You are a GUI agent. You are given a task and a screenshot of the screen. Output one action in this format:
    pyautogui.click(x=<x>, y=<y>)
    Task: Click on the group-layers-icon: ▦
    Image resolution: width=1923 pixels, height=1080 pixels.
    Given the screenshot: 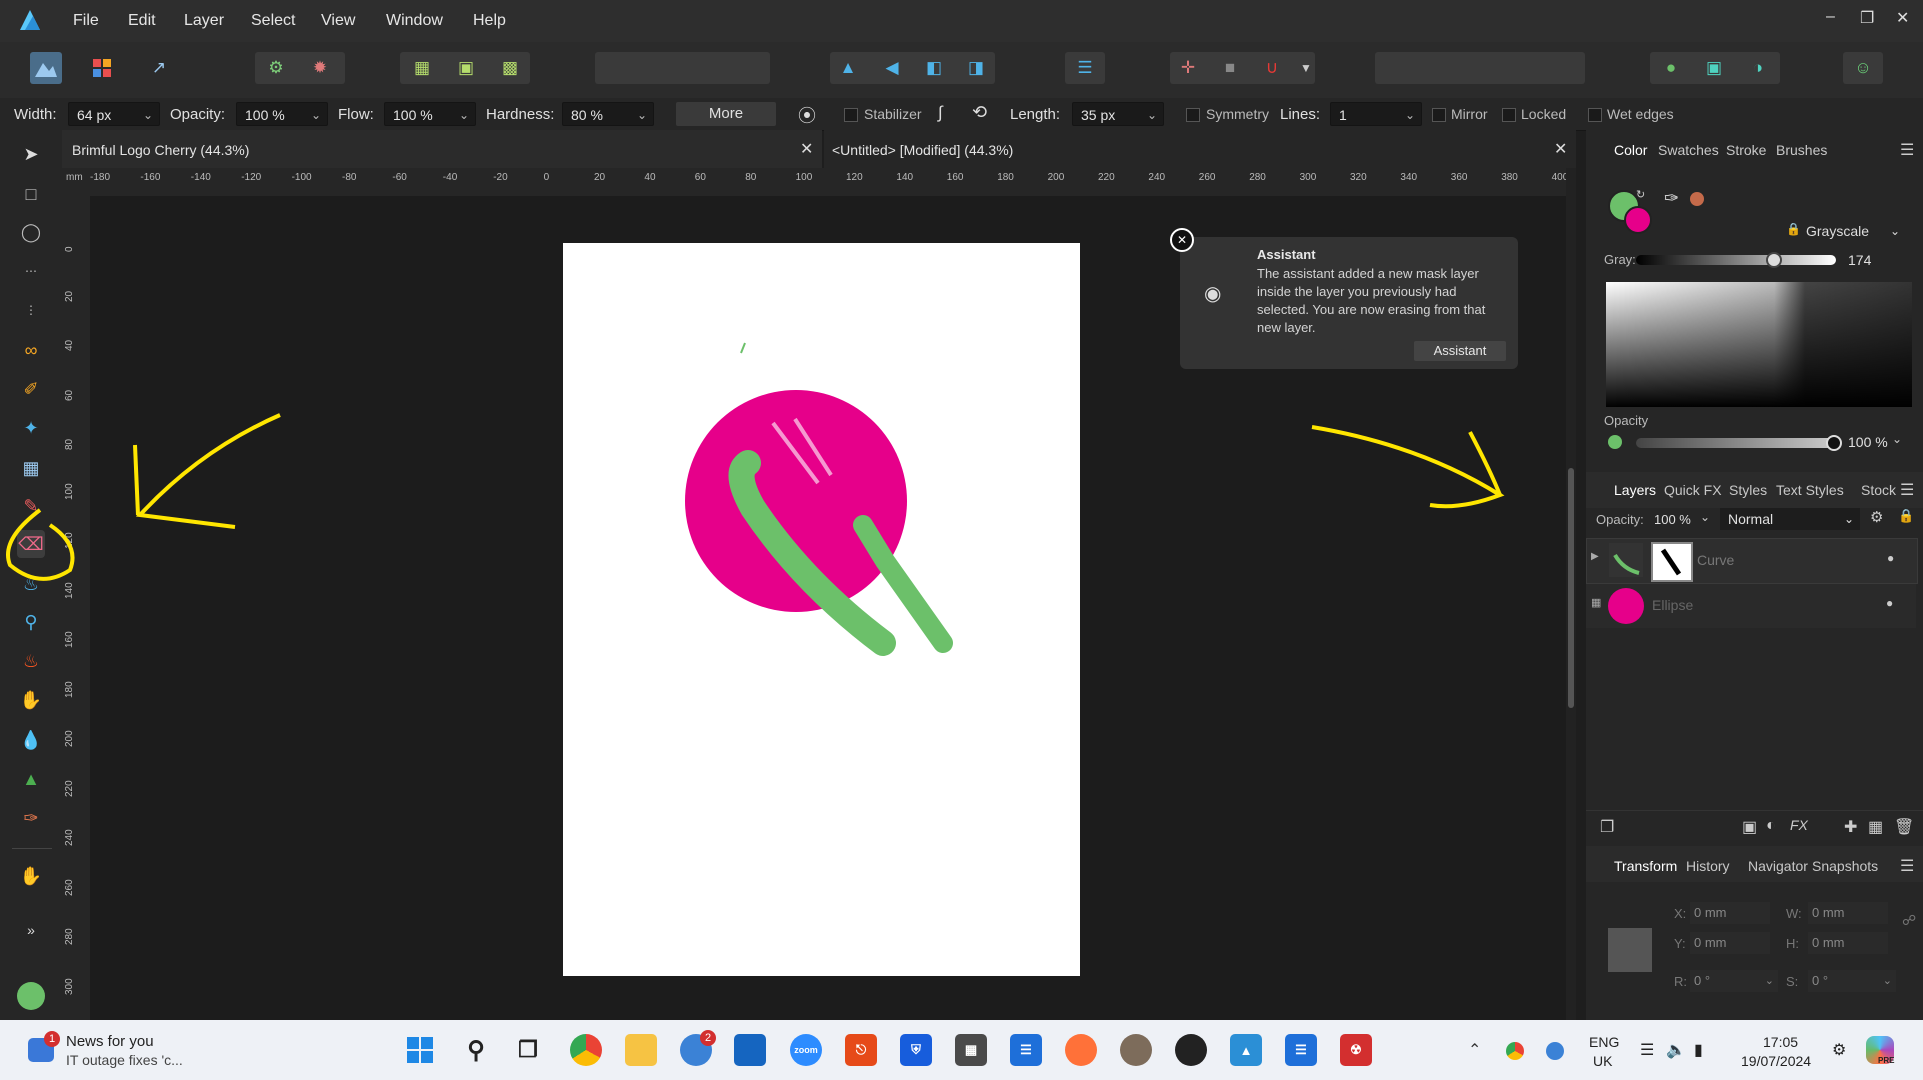 What is the action you would take?
    pyautogui.click(x=1875, y=827)
    